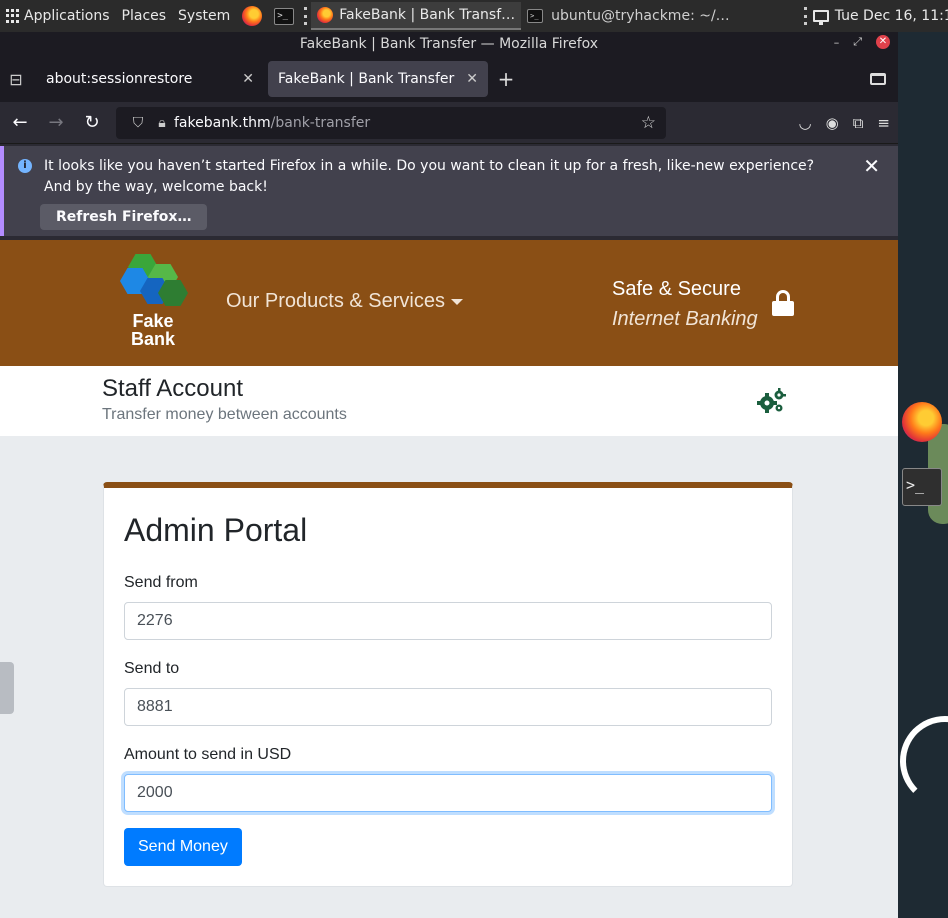 The height and width of the screenshot is (918, 948). I want to click on back-icon: ←, so click(20, 122).